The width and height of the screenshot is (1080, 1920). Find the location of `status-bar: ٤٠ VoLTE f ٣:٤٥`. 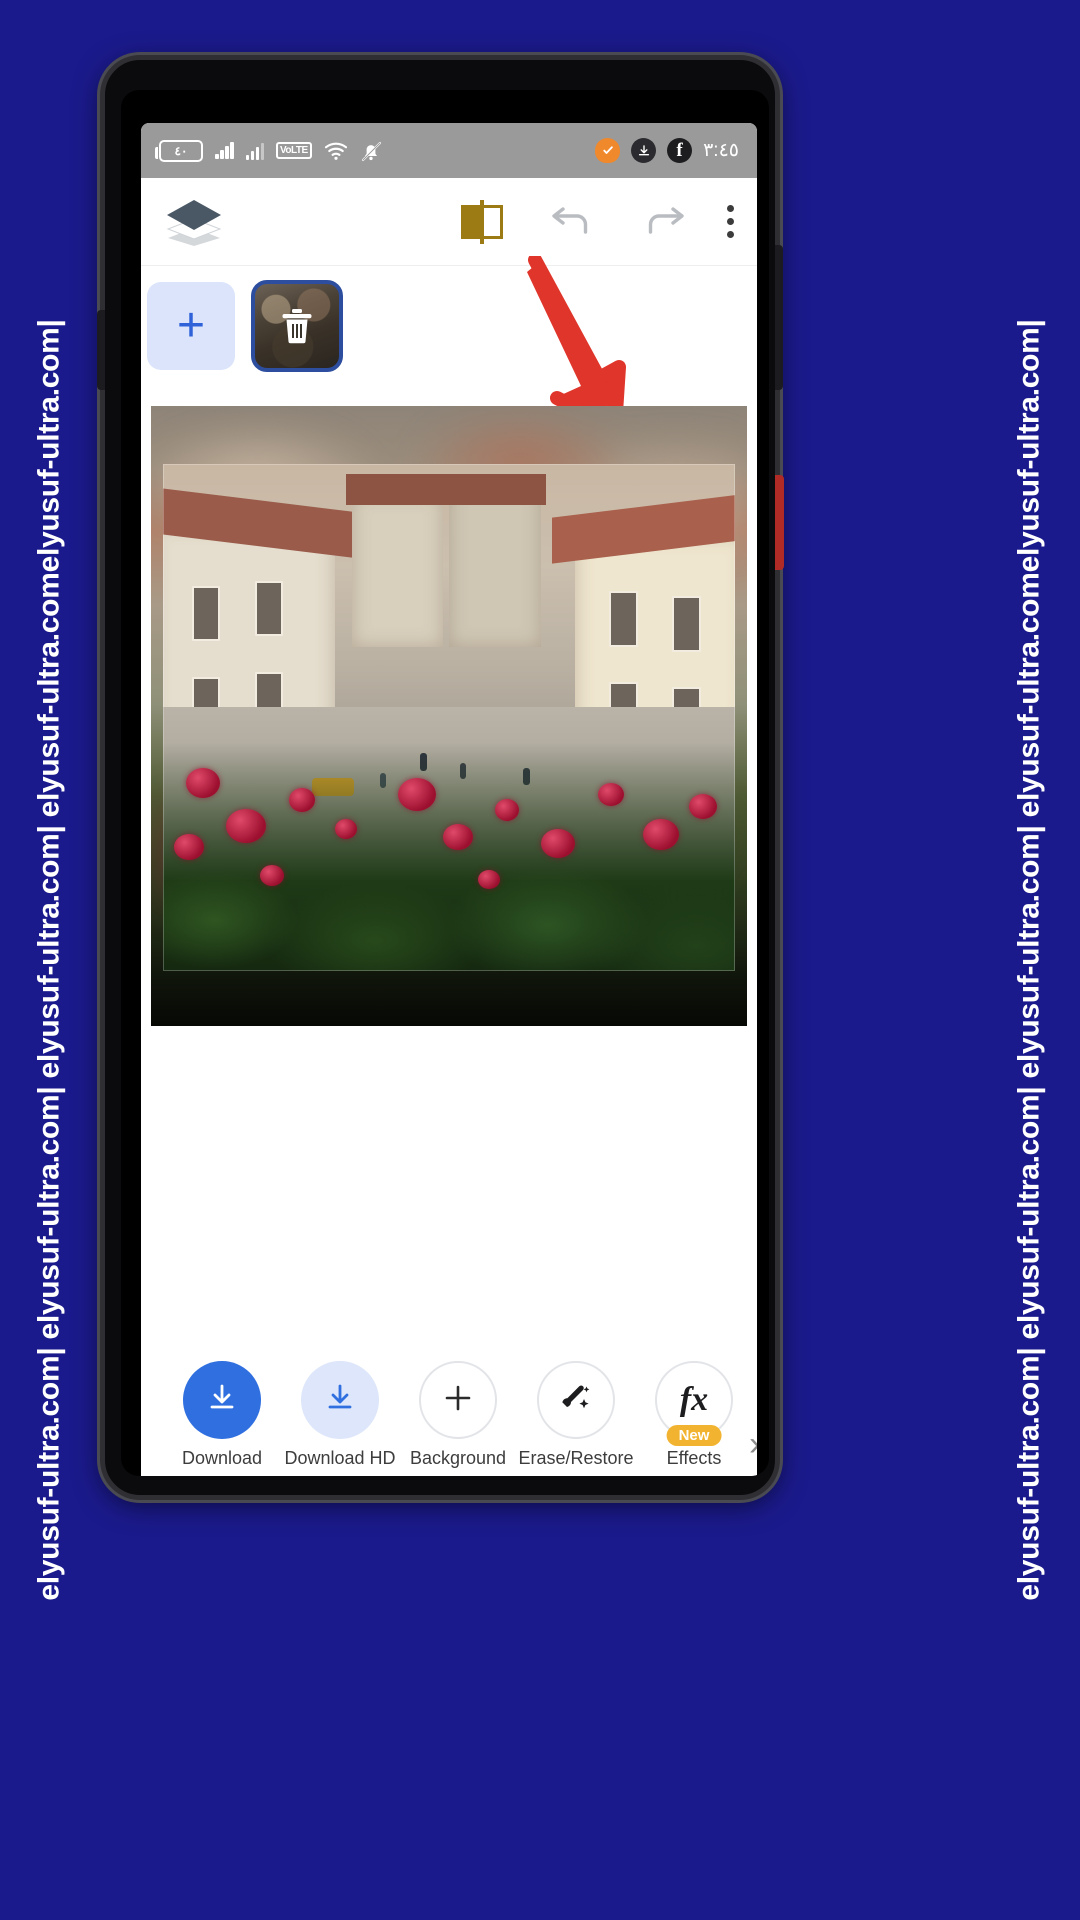

status-bar: ٤٠ VoLTE f ٣:٤٥ is located at coordinates (449, 150).